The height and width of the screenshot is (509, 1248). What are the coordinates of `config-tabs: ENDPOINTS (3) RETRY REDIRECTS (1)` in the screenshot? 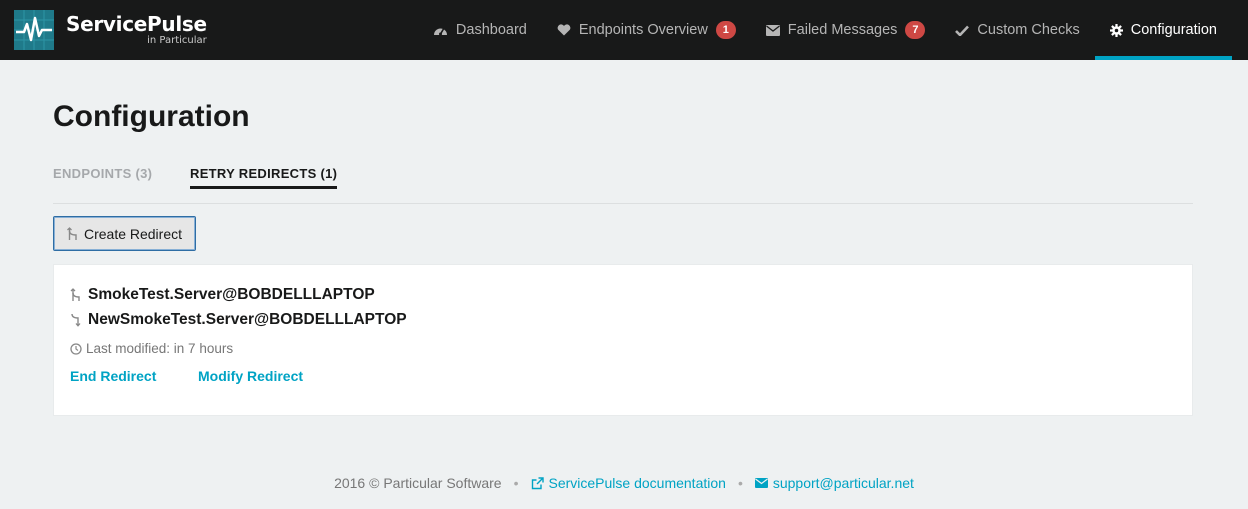 It's located at (623, 185).